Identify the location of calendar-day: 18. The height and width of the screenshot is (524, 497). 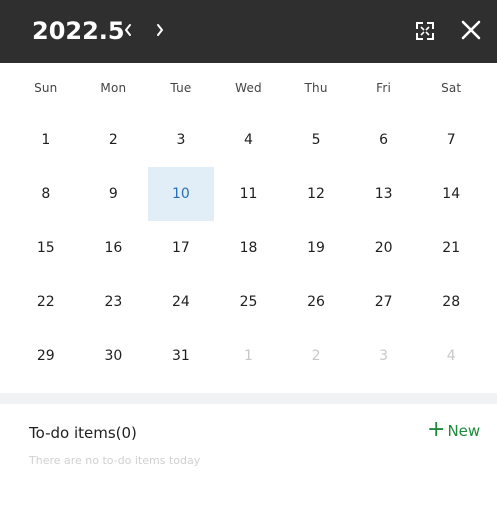
(249, 248).